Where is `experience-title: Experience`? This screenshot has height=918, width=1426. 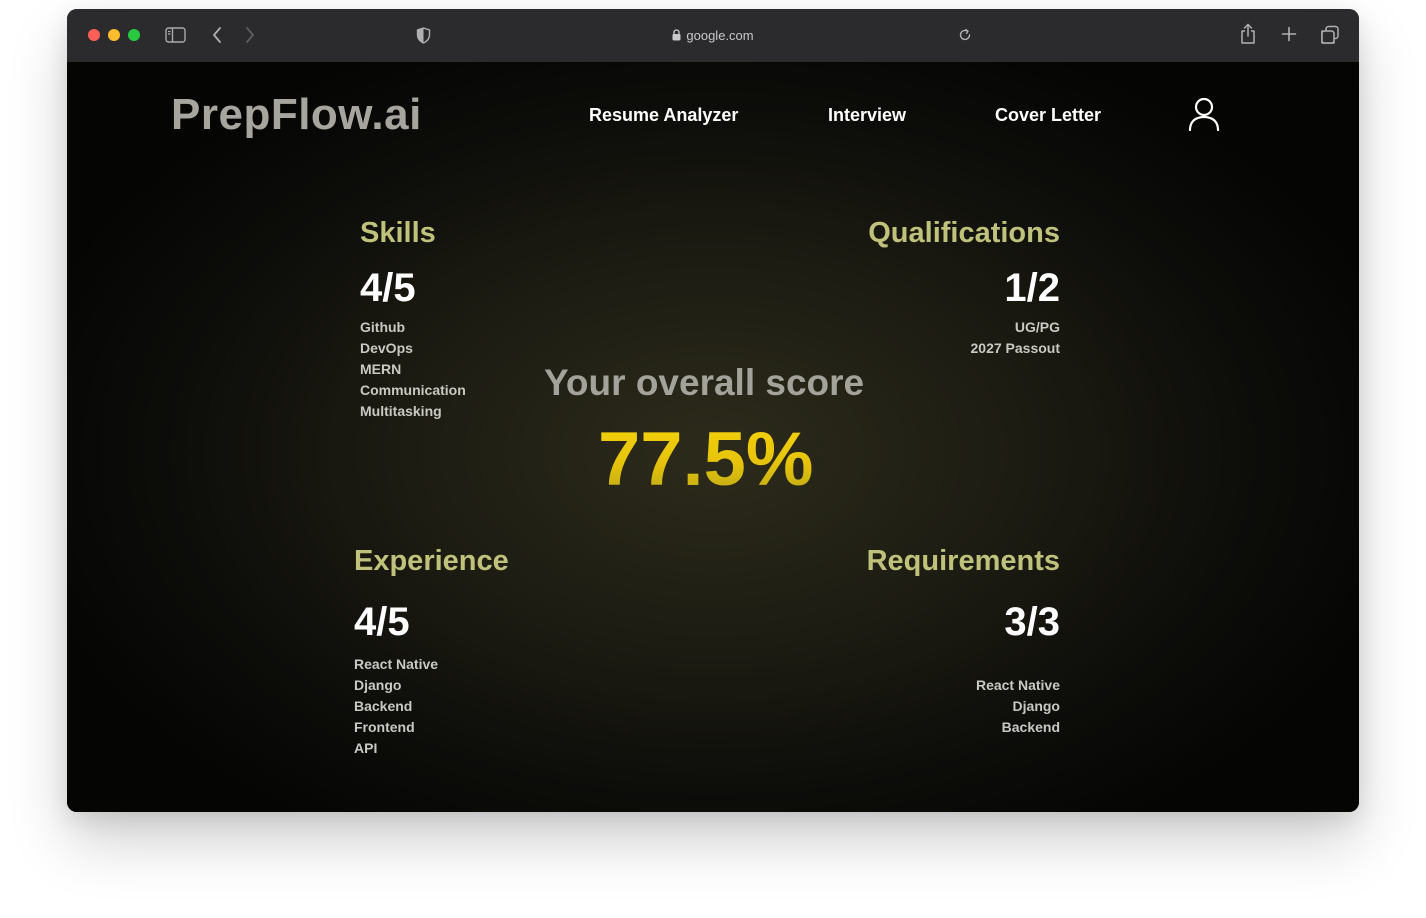 experience-title: Experience is located at coordinates (431, 561).